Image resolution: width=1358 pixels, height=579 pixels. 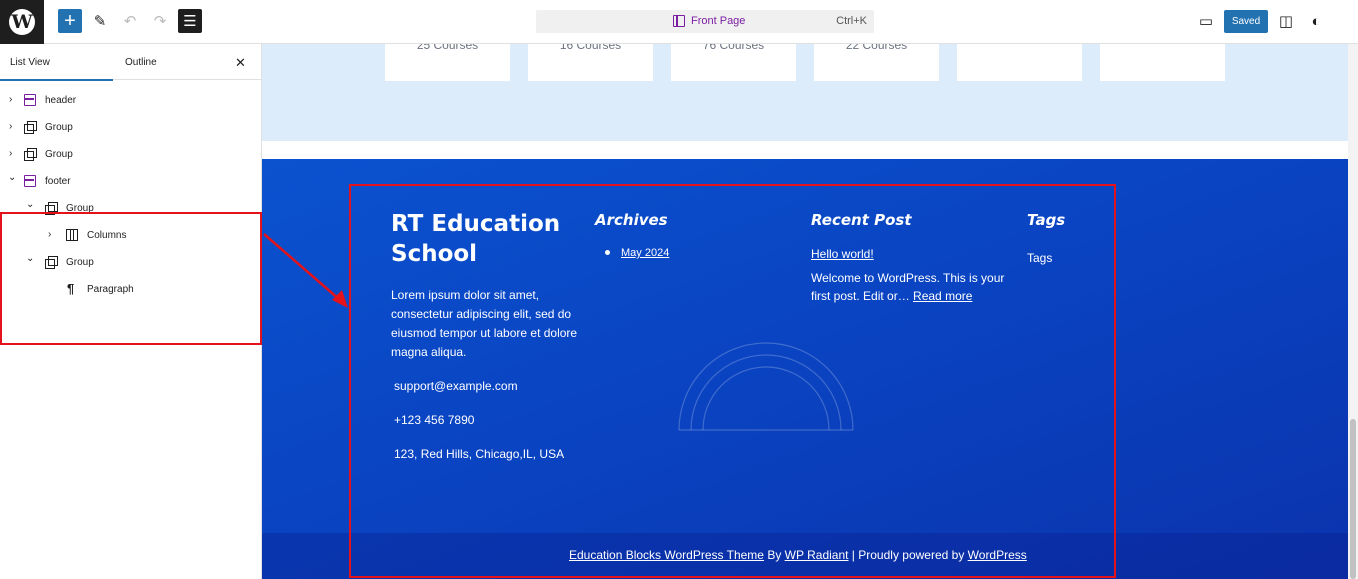 What do you see at coordinates (130, 21) in the screenshot?
I see `undo-icon: ↶` at bounding box center [130, 21].